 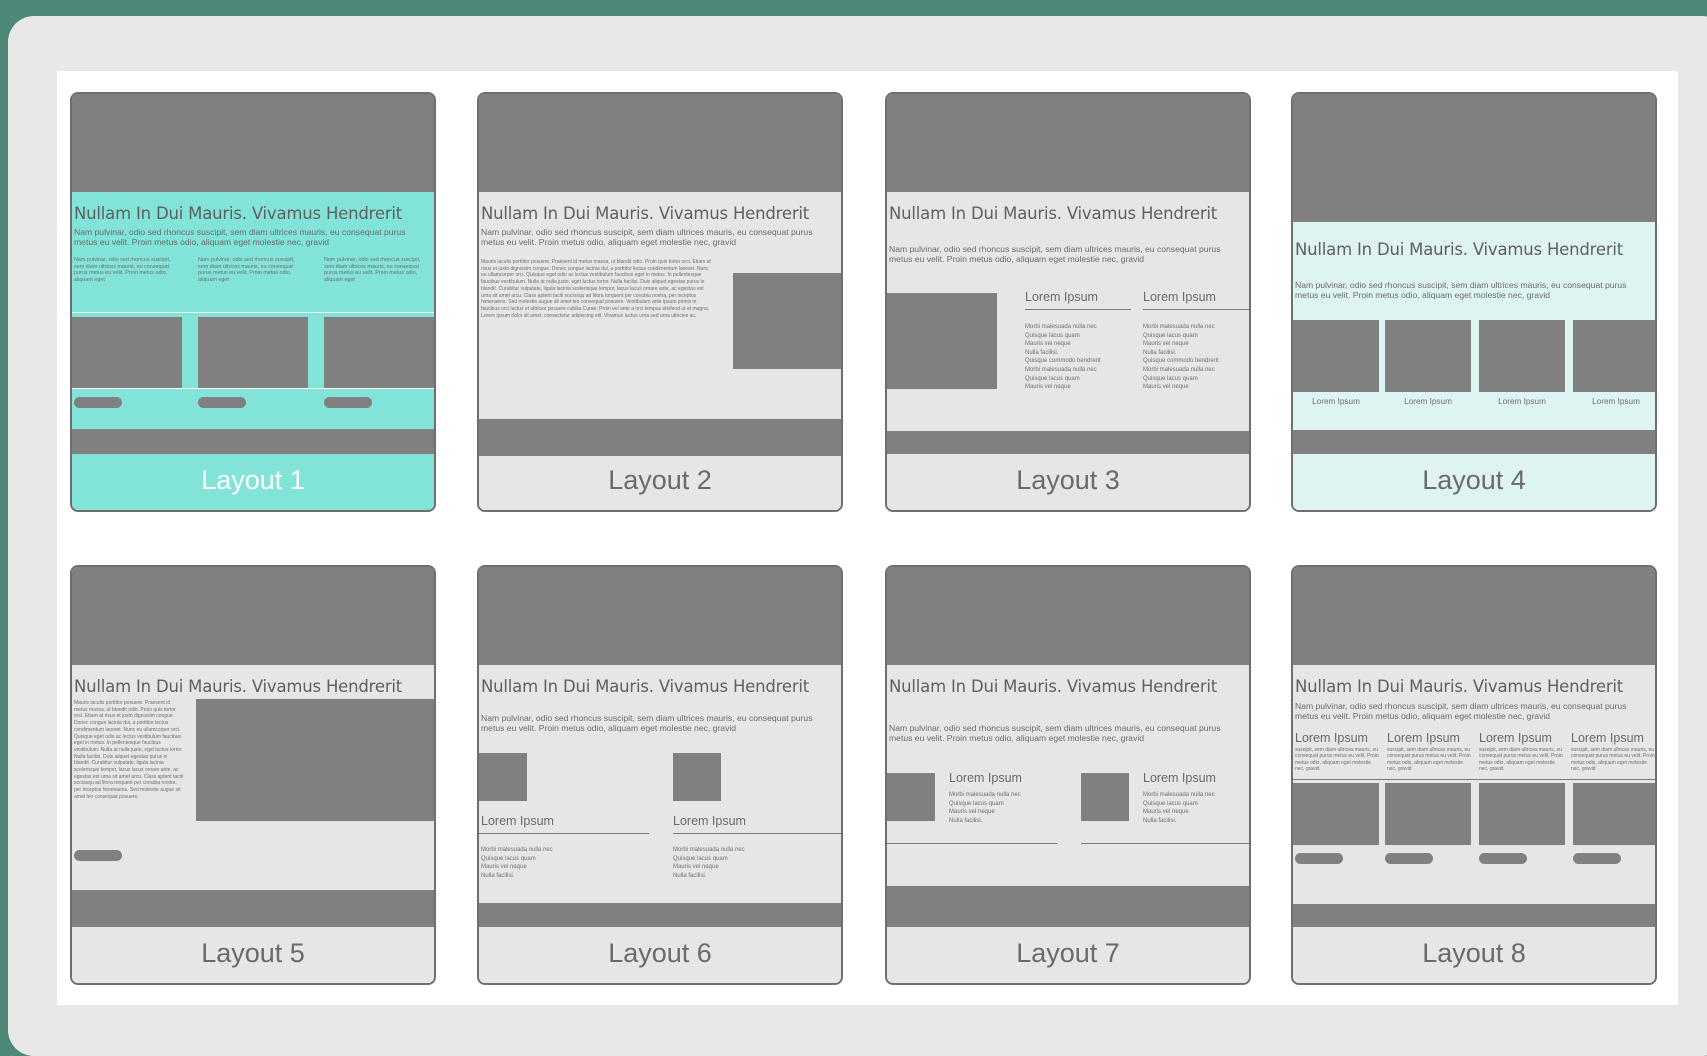 I want to click on layout-label: Layout 8, so click(x=1474, y=953).